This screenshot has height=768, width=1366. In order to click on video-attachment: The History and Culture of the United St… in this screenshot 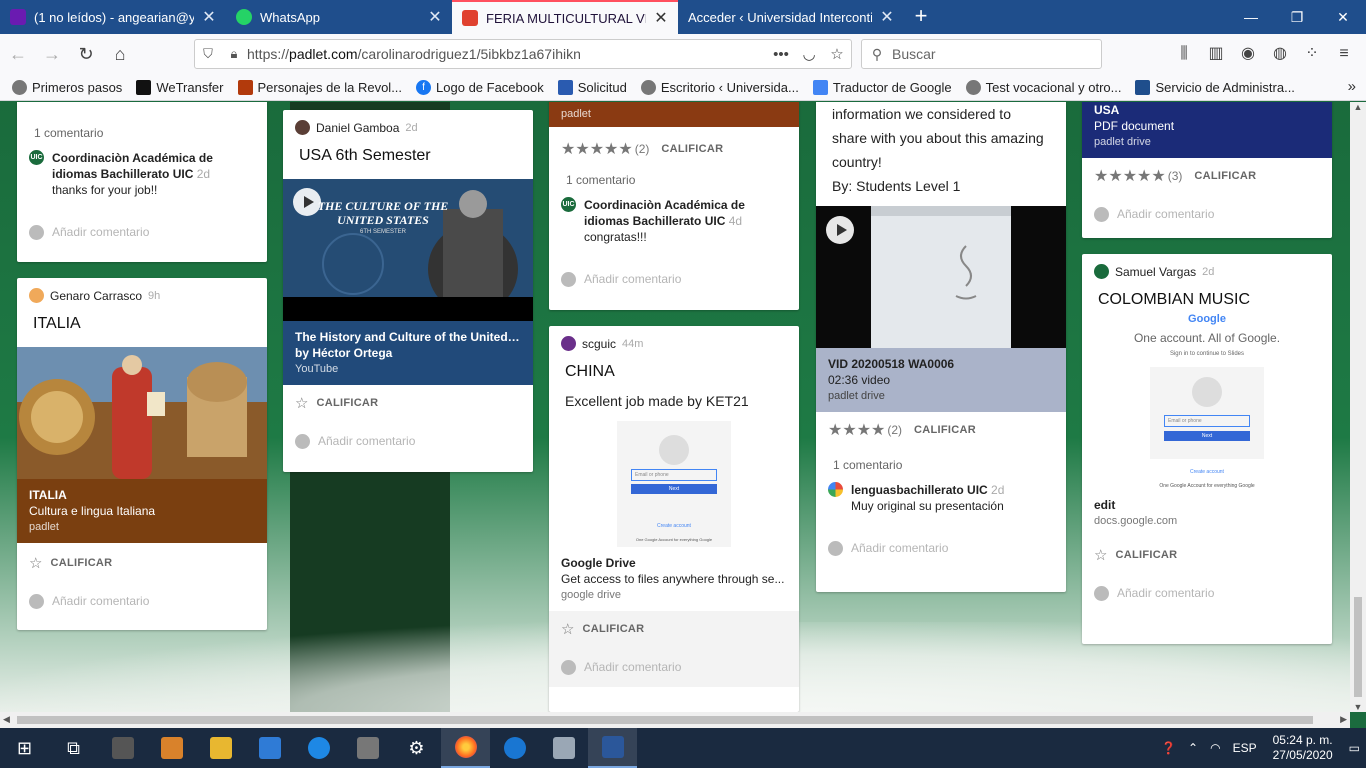, I will do `click(408, 353)`.